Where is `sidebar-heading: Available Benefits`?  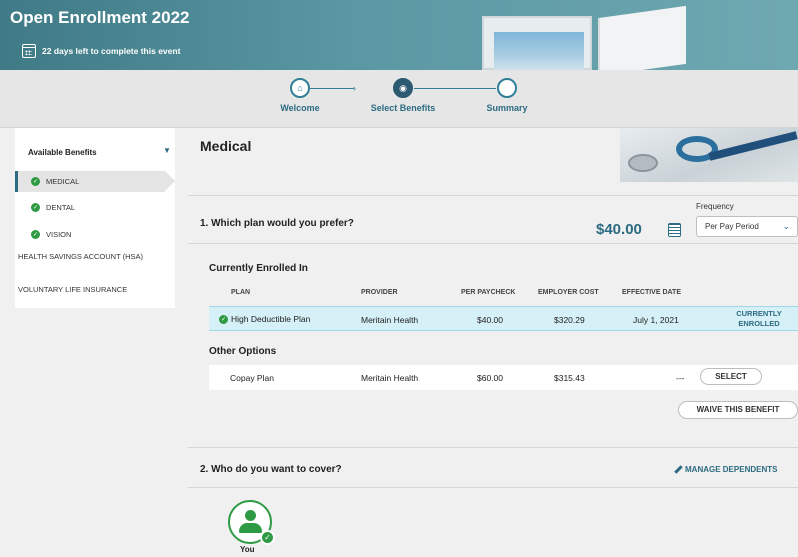
sidebar-heading: Available Benefits is located at coordinates (62, 152).